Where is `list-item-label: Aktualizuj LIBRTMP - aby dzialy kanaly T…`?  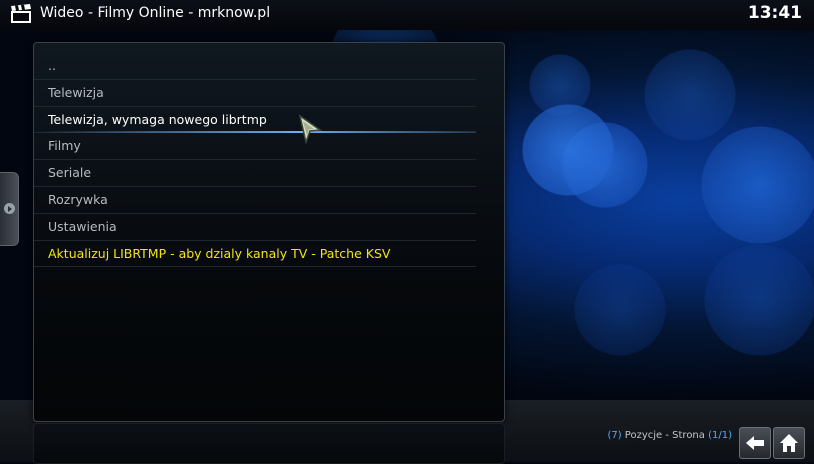 list-item-label: Aktualizuj LIBRTMP - aby dzialy kanaly T… is located at coordinates (219, 253).